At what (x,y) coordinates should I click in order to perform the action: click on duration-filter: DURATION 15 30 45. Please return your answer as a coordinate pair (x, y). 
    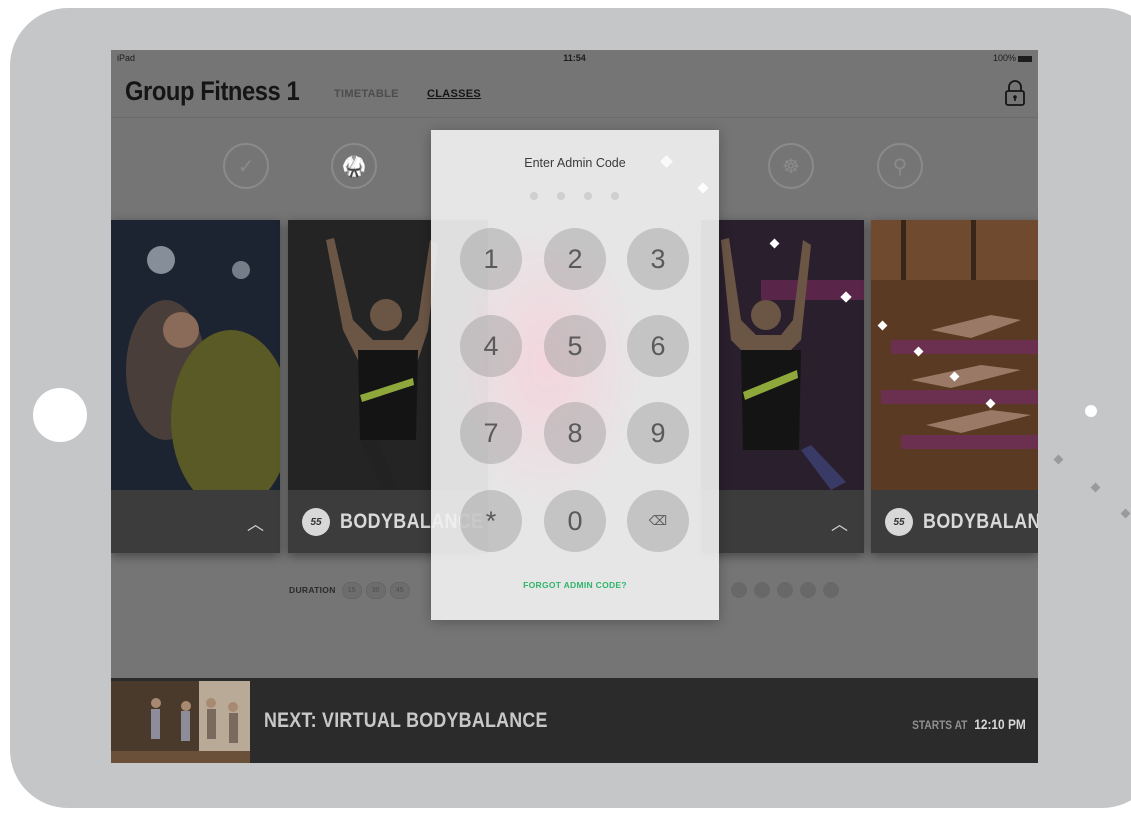
    Looking at the image, I should click on (351, 590).